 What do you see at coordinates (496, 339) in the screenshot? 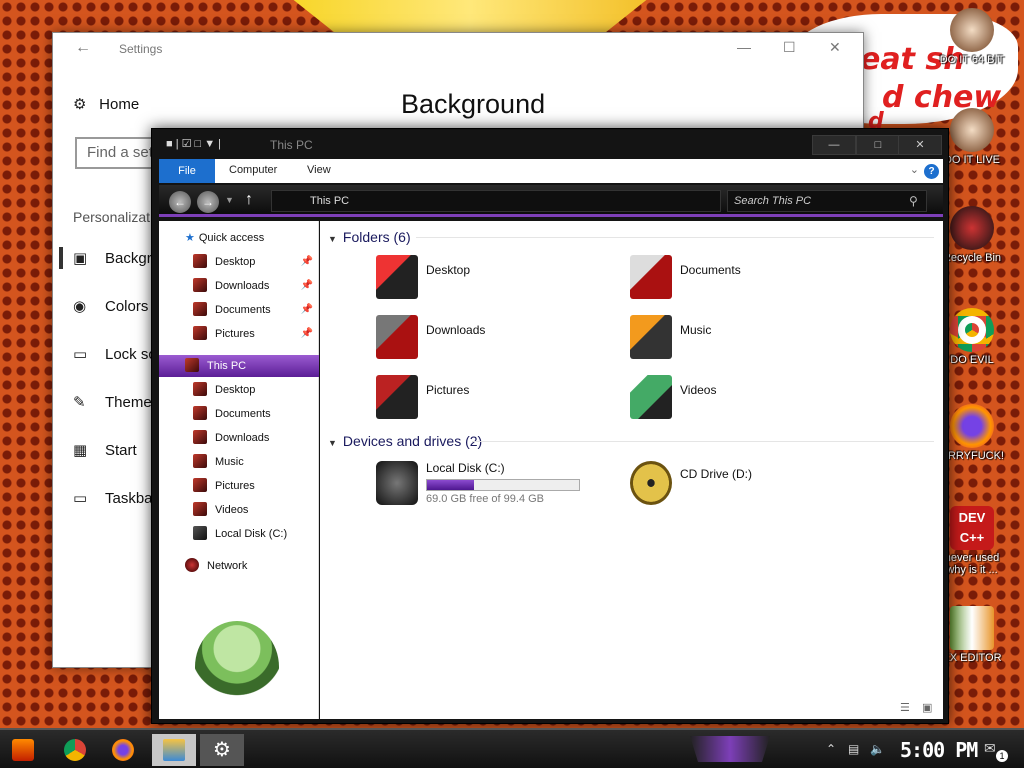
I see `folder-tile-downloads: Downloads` at bounding box center [496, 339].